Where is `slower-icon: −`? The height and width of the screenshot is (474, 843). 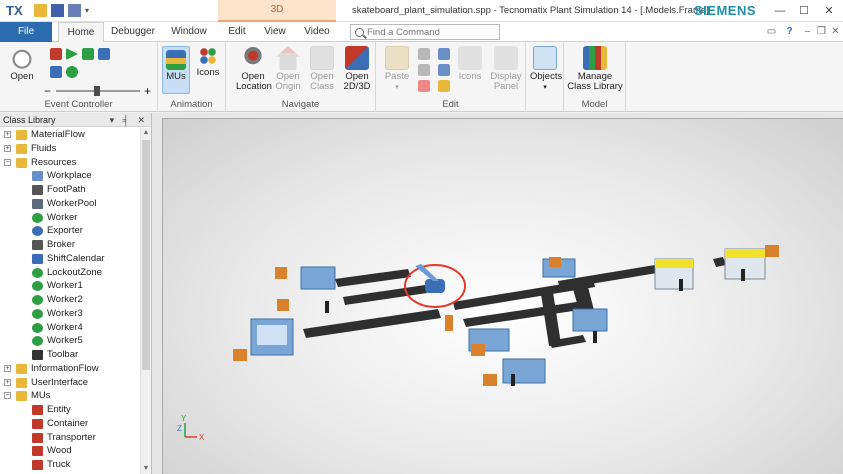 slower-icon: − is located at coordinates (47, 91).